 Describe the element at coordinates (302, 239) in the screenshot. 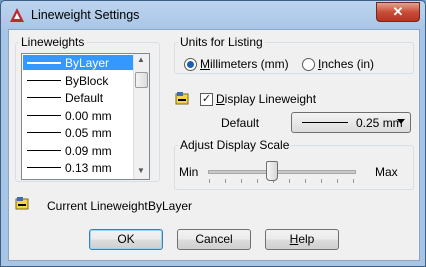

I see `help-button: Help` at that location.